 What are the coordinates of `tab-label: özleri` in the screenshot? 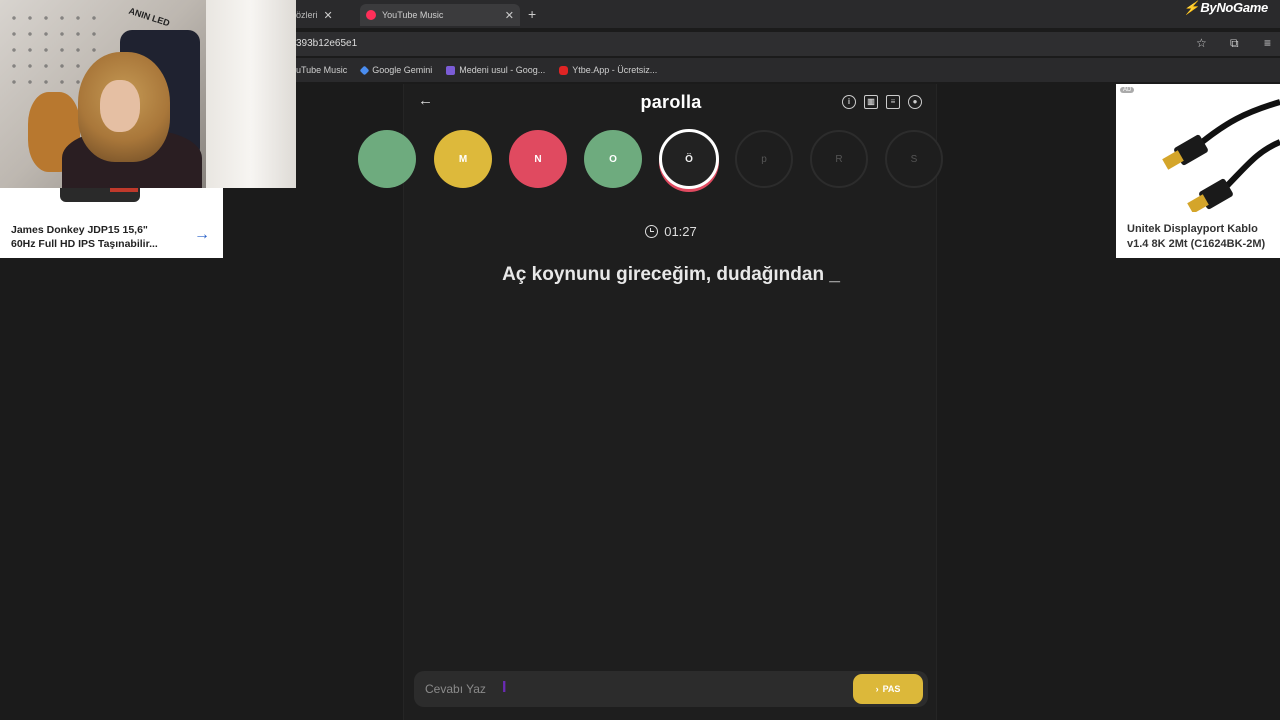 It's located at (307, 15).